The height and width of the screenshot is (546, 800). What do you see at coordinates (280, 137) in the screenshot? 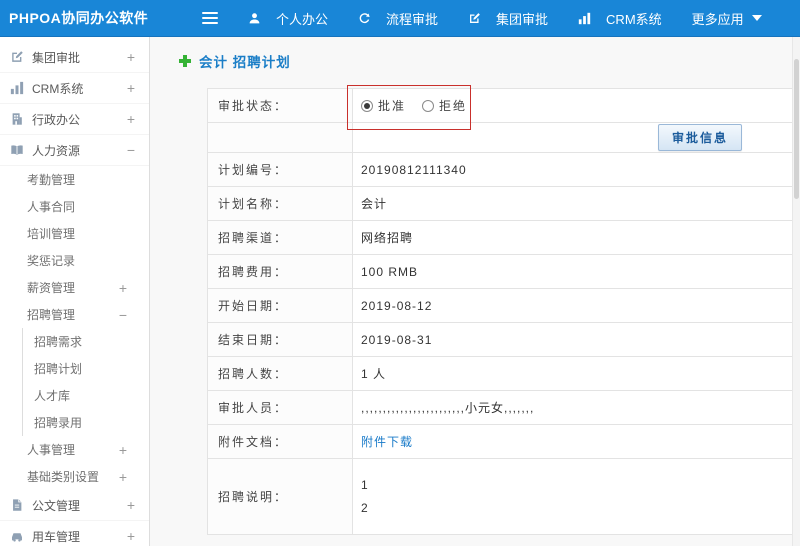
I see `empty-label-cell` at bounding box center [280, 137].